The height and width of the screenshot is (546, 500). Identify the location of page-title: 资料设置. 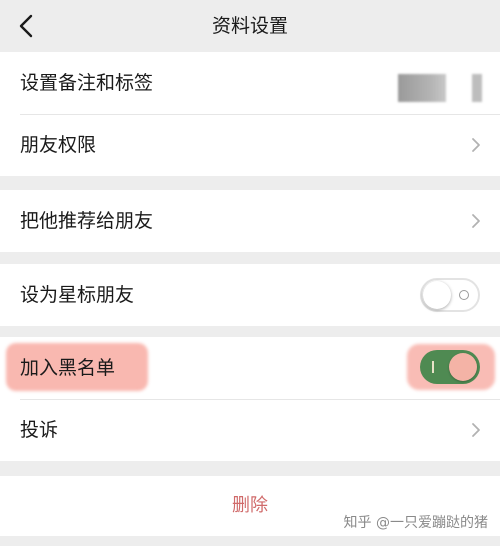
(249, 26).